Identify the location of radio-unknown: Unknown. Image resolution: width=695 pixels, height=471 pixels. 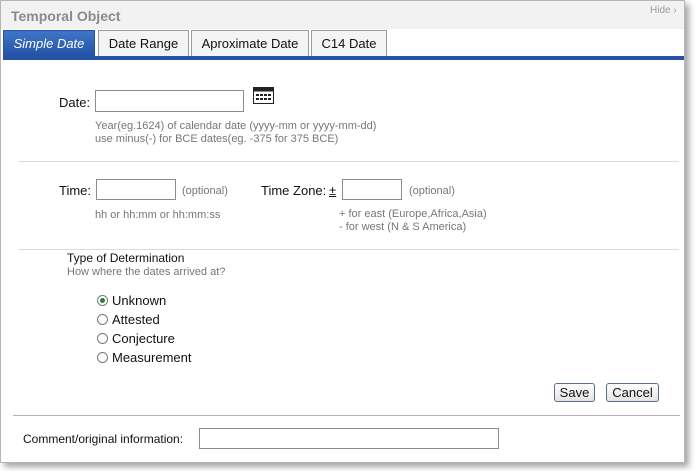
(131, 300).